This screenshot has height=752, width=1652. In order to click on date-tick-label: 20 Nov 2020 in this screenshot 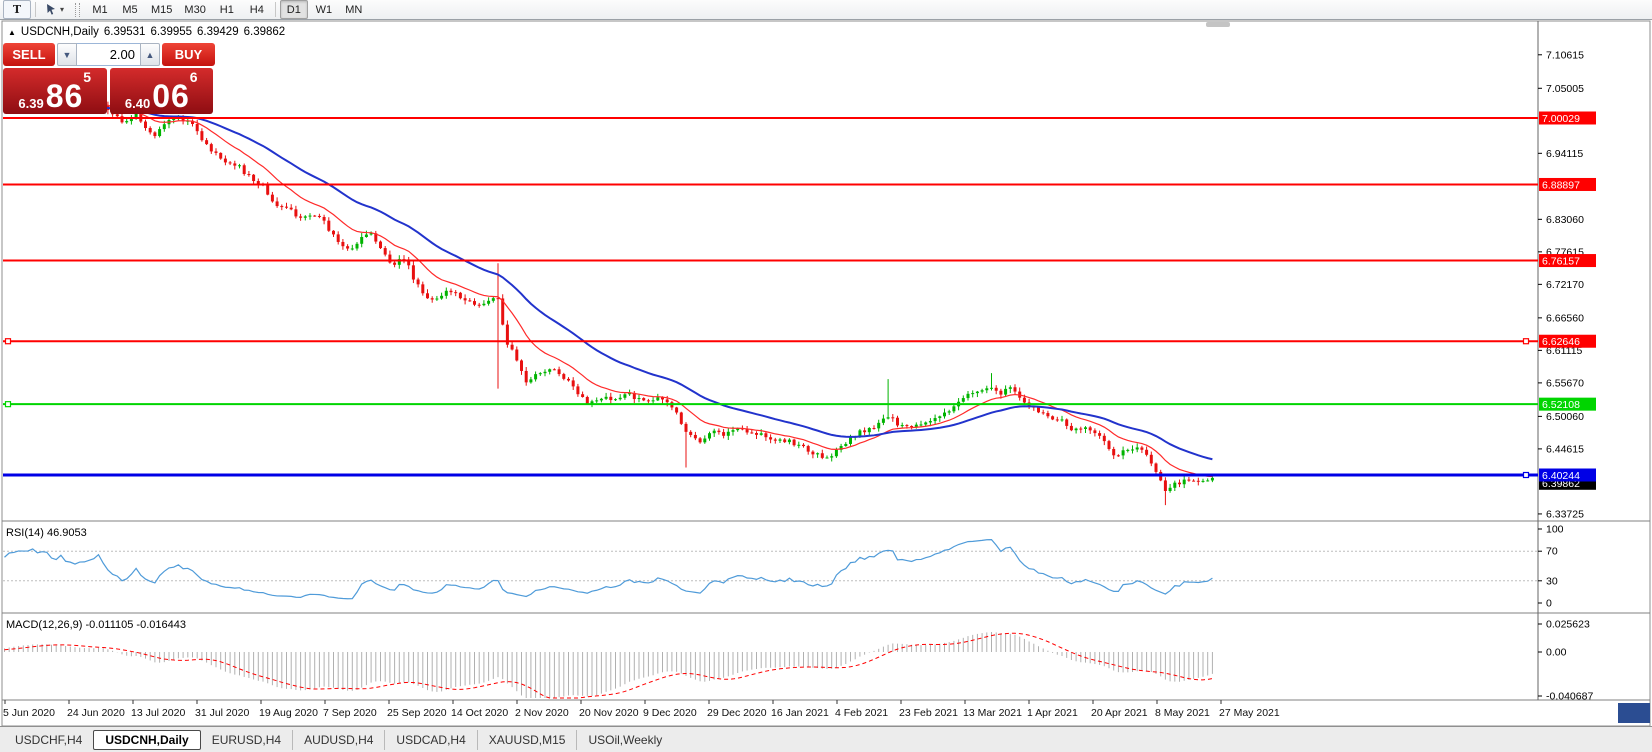, I will do `click(609, 713)`.